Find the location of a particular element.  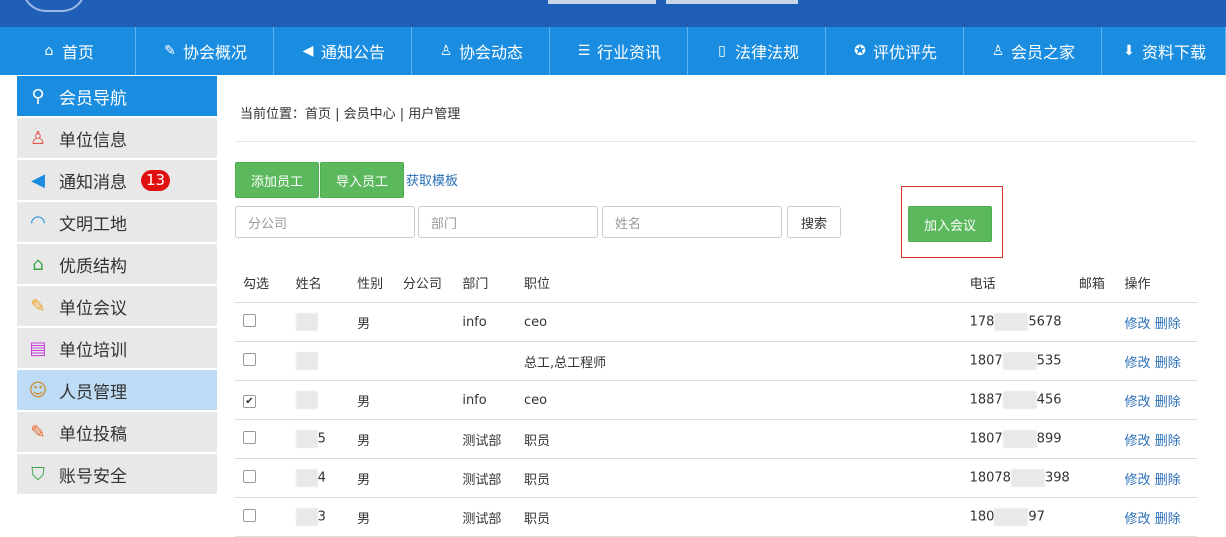

search-button: 搜索 is located at coordinates (814, 222).